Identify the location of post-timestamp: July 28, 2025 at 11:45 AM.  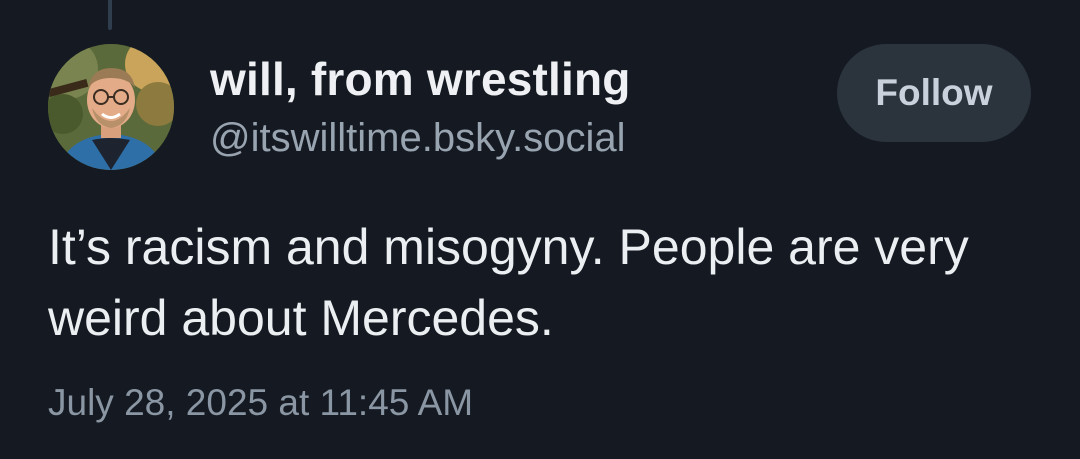
(260, 403).